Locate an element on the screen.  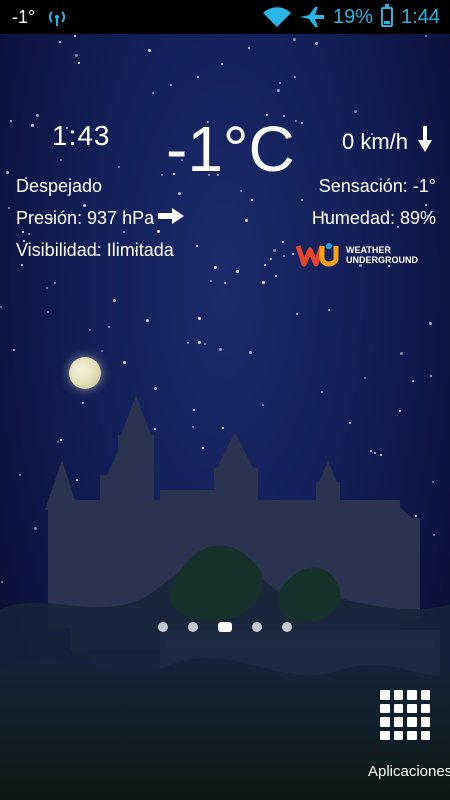
weather-underground-logo: WEATHER UNDERGROUND is located at coordinates (362, 255).